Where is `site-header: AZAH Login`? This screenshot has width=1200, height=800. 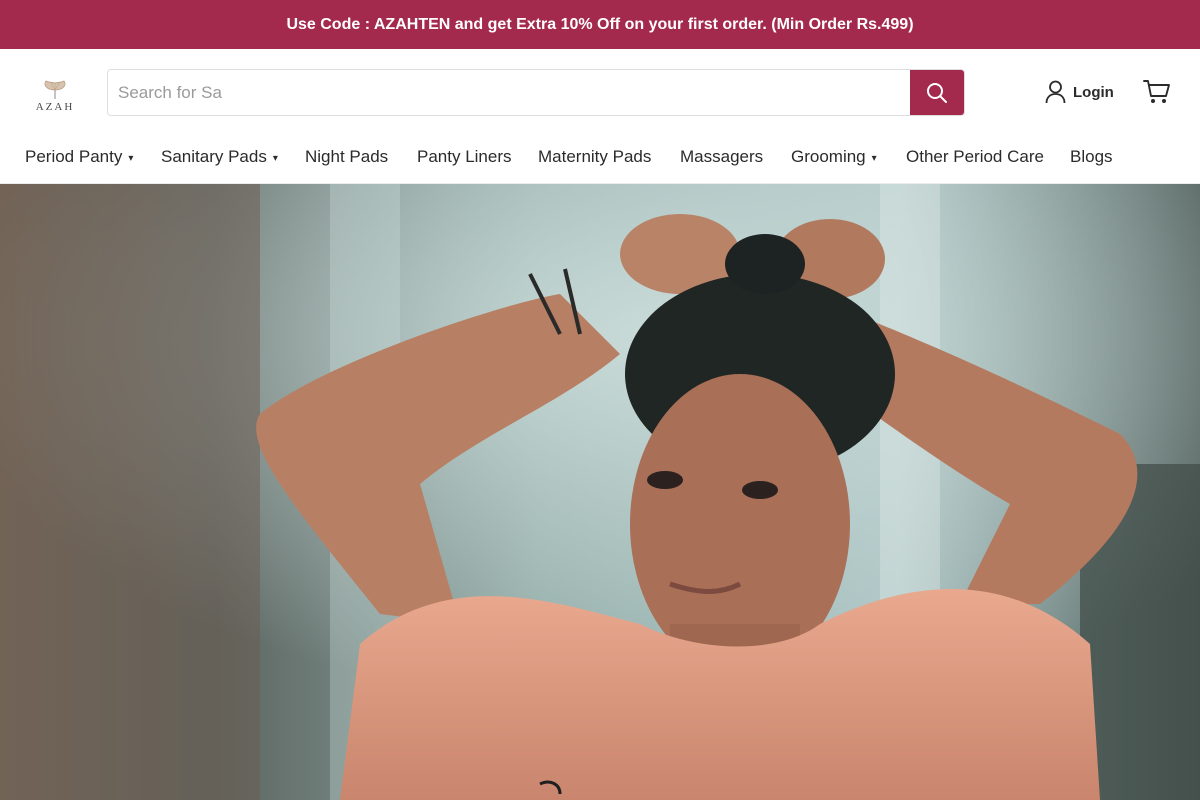 site-header: AZAH Login is located at coordinates (600, 92).